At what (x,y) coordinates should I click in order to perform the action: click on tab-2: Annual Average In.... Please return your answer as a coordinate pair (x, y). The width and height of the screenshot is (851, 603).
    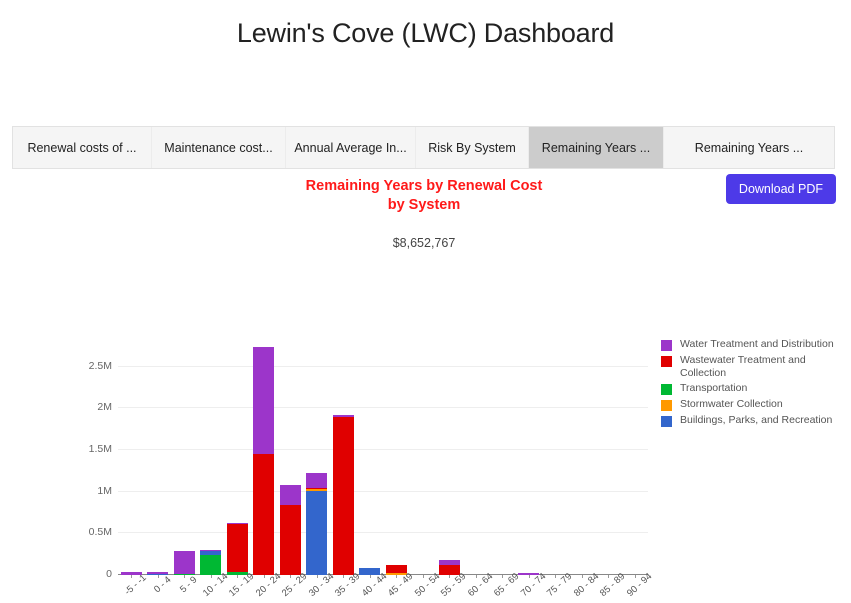
    Looking at the image, I should click on (351, 147).